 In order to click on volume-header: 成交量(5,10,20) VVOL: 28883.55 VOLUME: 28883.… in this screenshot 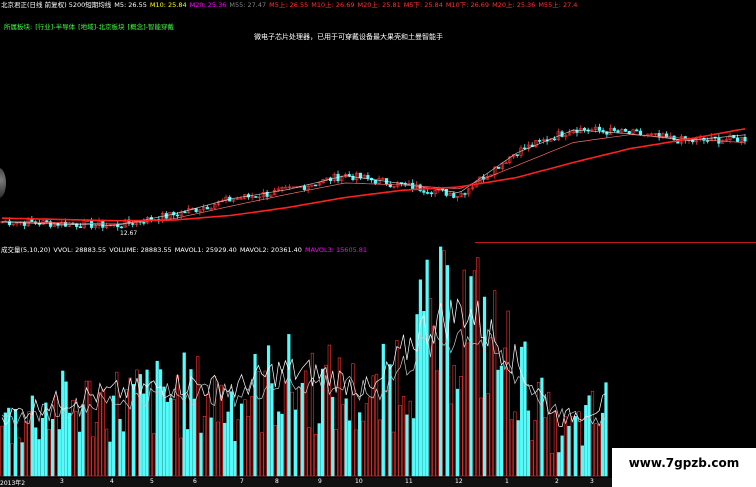, I will do `click(185, 249)`.